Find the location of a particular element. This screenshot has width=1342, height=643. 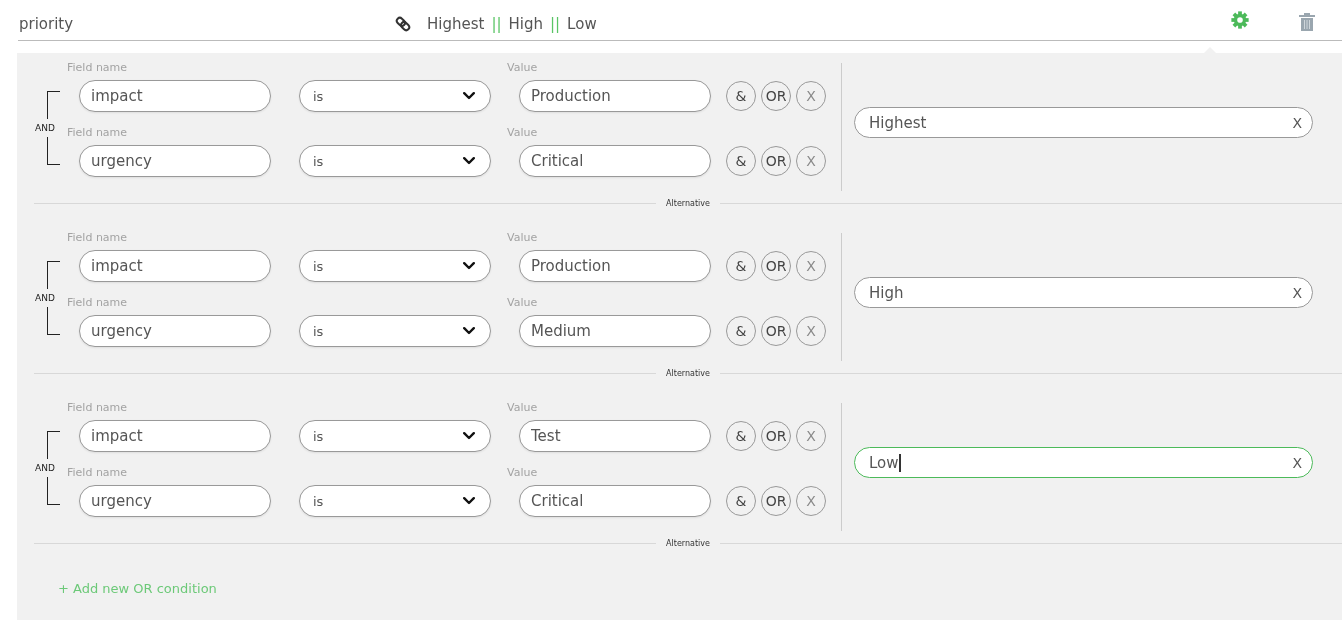

result-field: Low X is located at coordinates (1083, 462).